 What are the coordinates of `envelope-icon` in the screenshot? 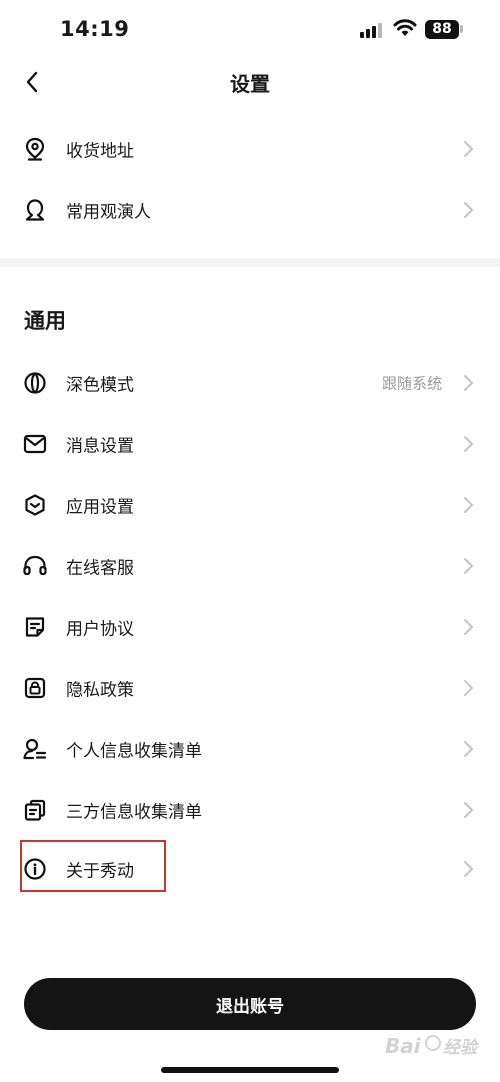 It's located at (35, 444).